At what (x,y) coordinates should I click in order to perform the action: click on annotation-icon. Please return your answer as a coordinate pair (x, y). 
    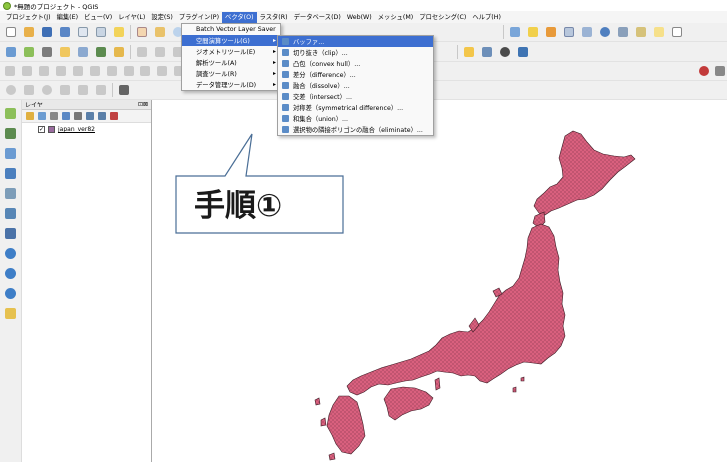
    Looking at the image, I should click on (659, 32).